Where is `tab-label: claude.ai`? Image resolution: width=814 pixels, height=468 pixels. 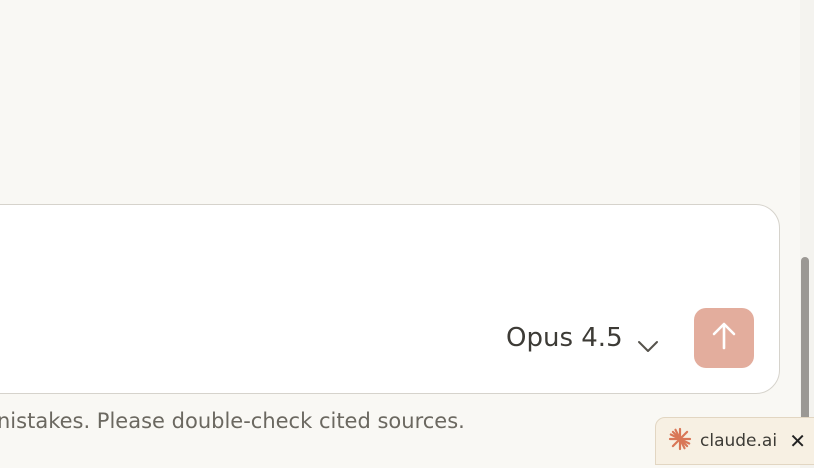
tab-label: claude.ai is located at coordinates (739, 441).